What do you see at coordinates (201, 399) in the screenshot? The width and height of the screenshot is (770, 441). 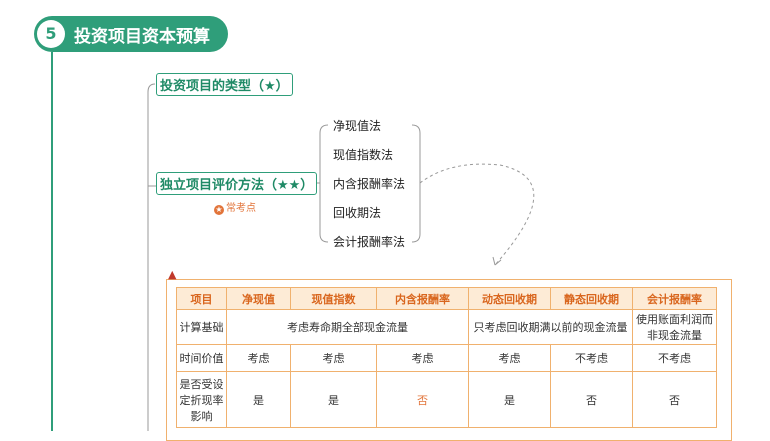 I see `row-label: 是否受设定折现率影响` at bounding box center [201, 399].